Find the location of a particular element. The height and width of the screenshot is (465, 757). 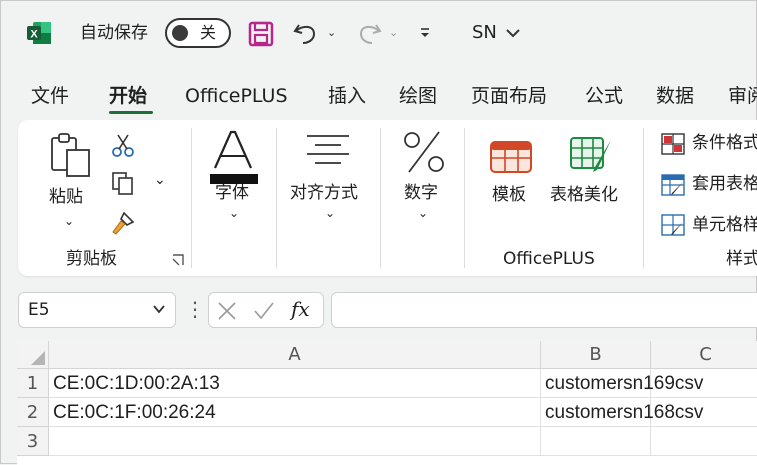

enter-icon is located at coordinates (264, 311).